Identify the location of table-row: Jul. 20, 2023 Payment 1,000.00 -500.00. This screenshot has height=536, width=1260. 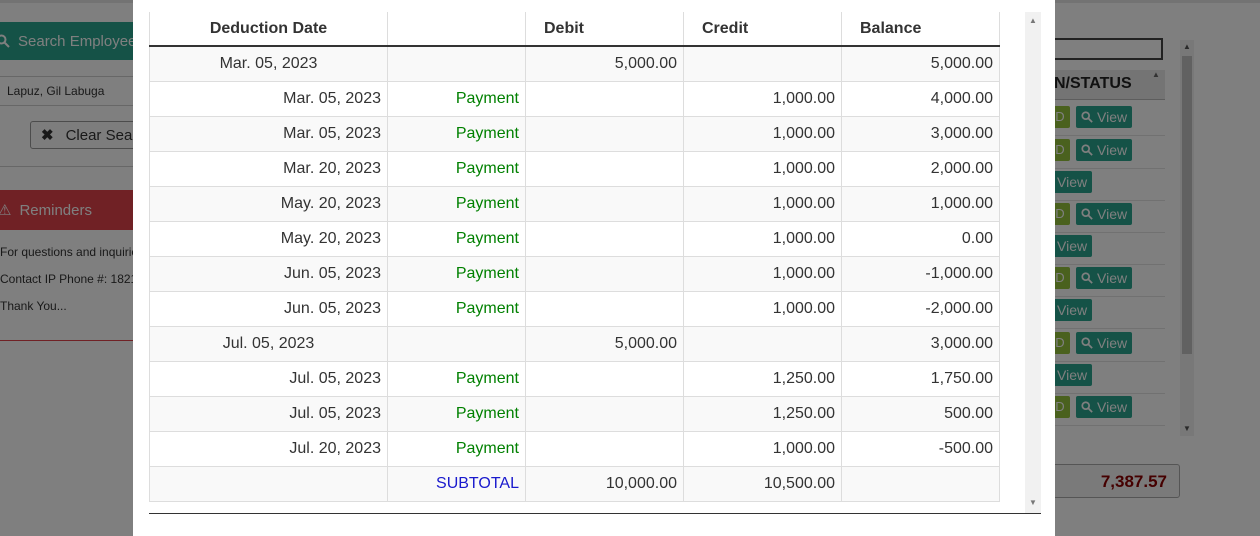
(574, 448).